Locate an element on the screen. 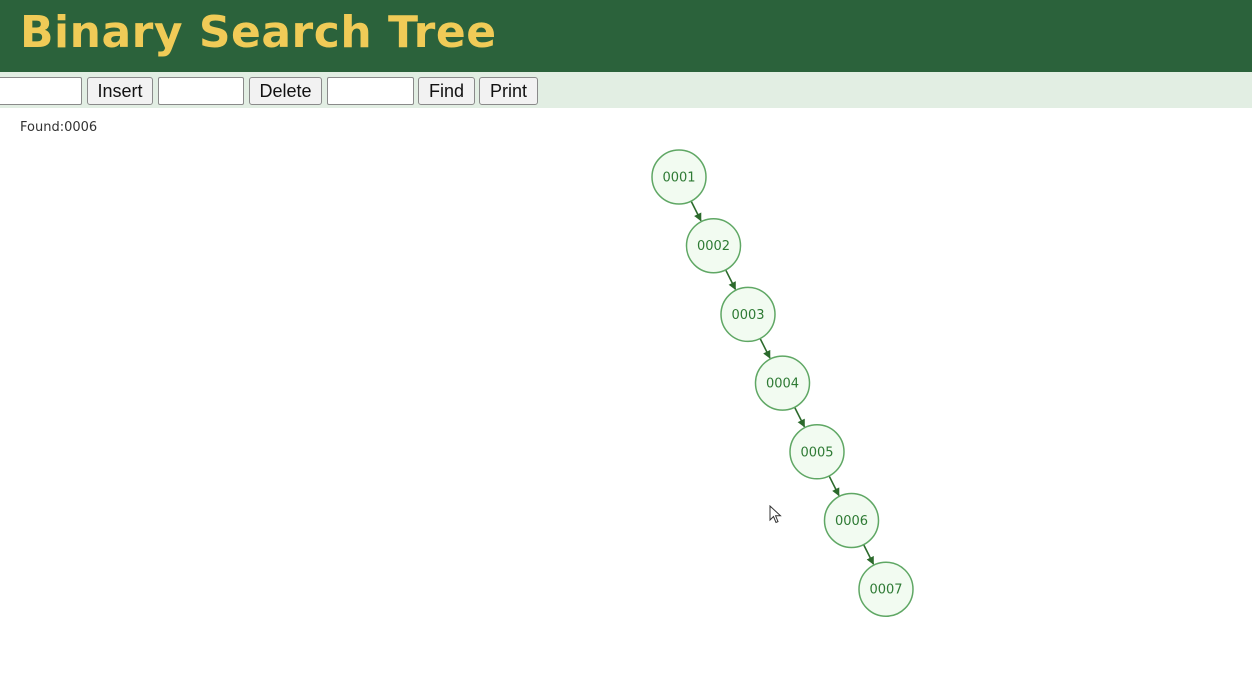 Image resolution: width=1252 pixels, height=696 pixels. tree-node-label: 0002 is located at coordinates (713, 246).